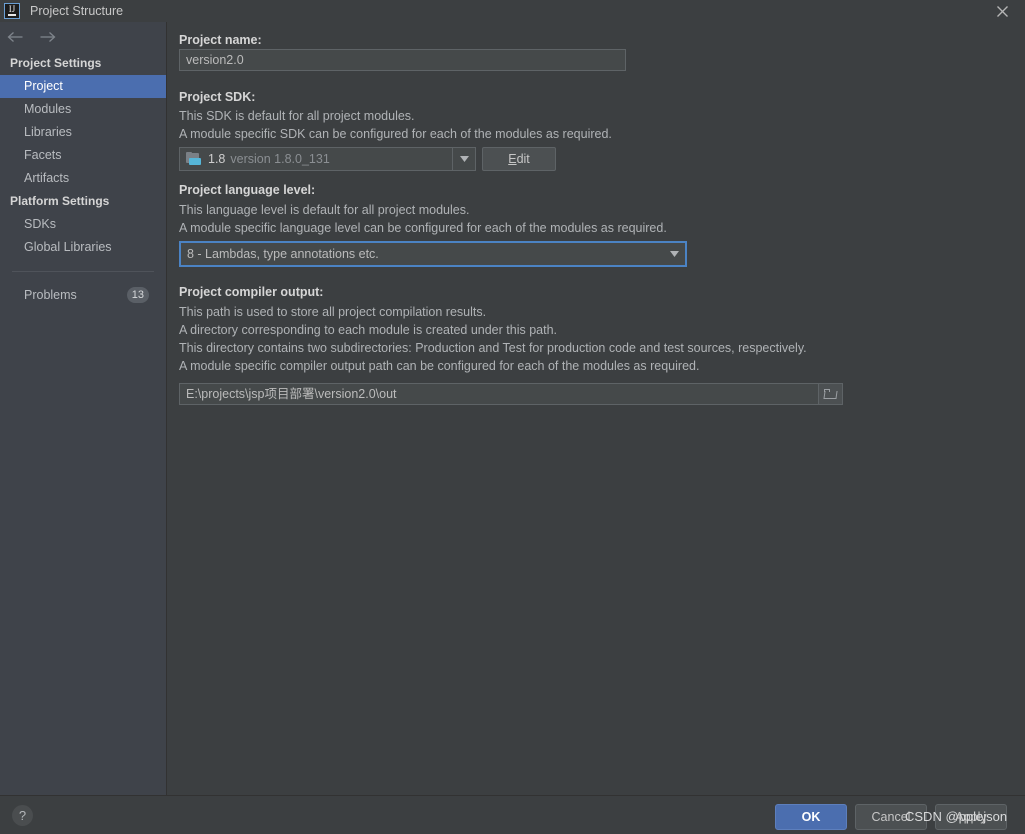 This screenshot has width=1025, height=834. I want to click on sidebar-item-problems: Problems 13, so click(83, 294).